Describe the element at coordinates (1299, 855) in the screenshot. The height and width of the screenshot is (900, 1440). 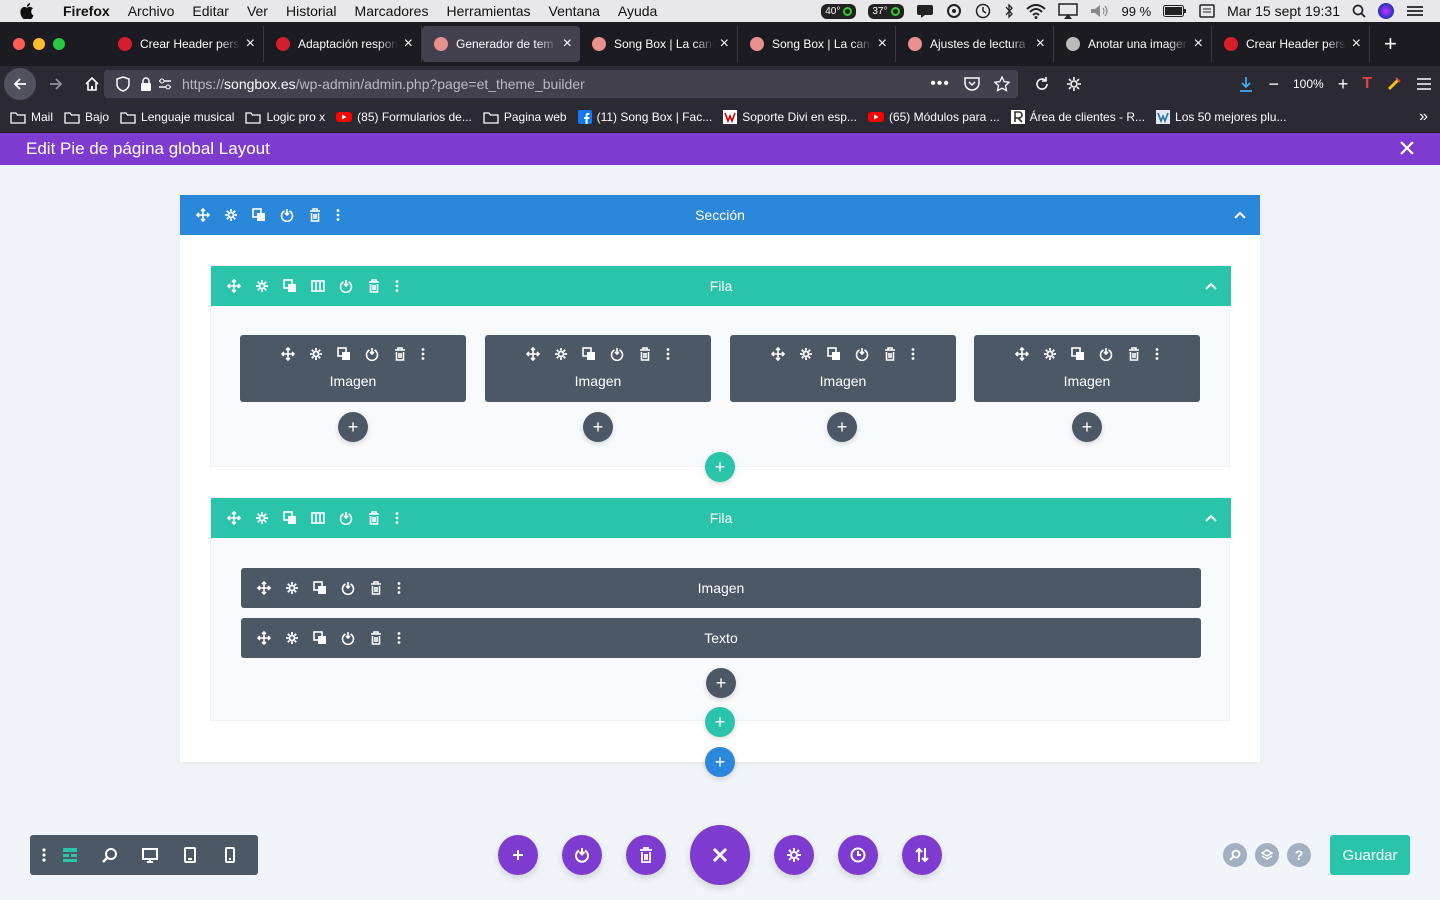
I see `help-icon: ?` at that location.